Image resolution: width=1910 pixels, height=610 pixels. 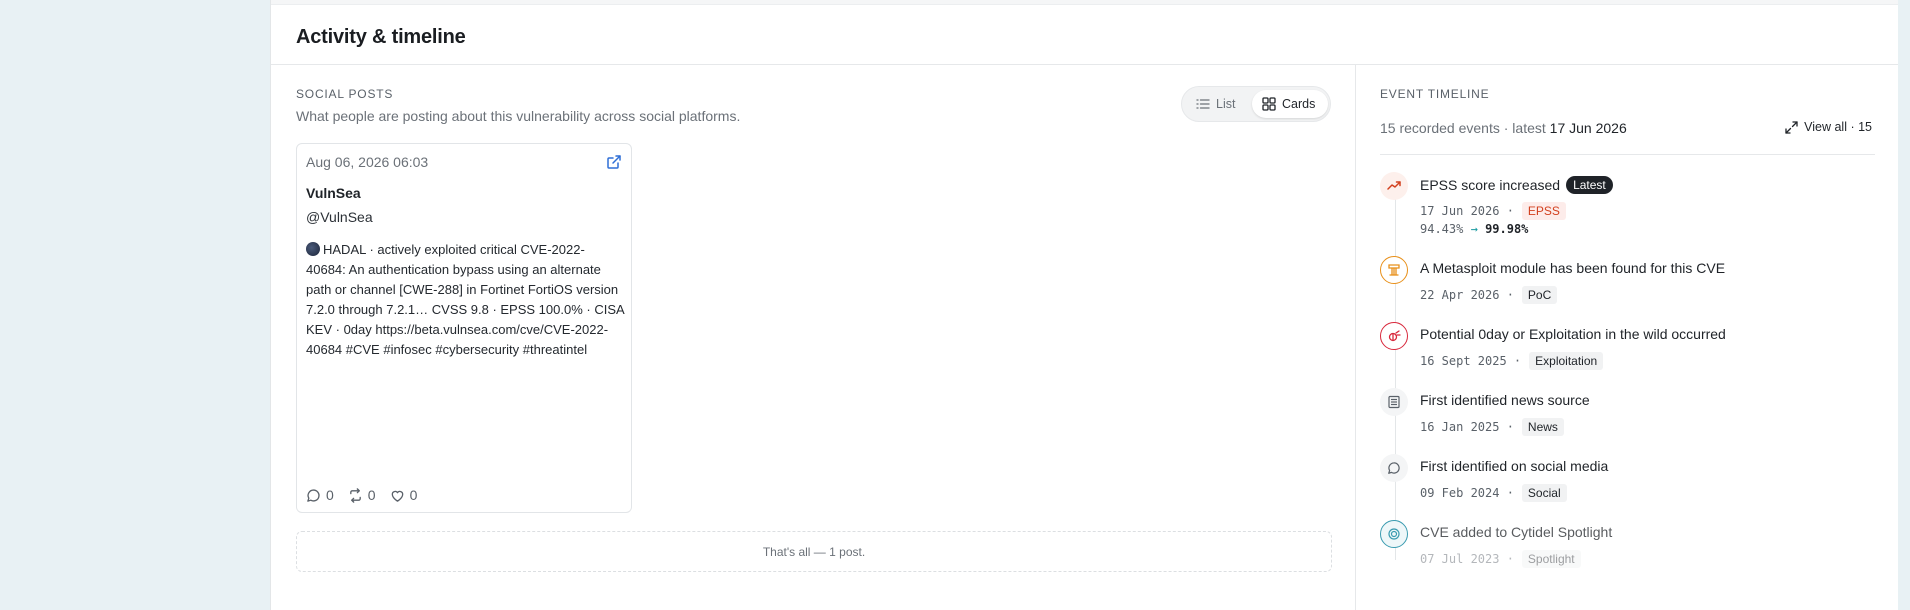 I want to click on latest-event-date: 17 Jun 2026, so click(x=1588, y=128).